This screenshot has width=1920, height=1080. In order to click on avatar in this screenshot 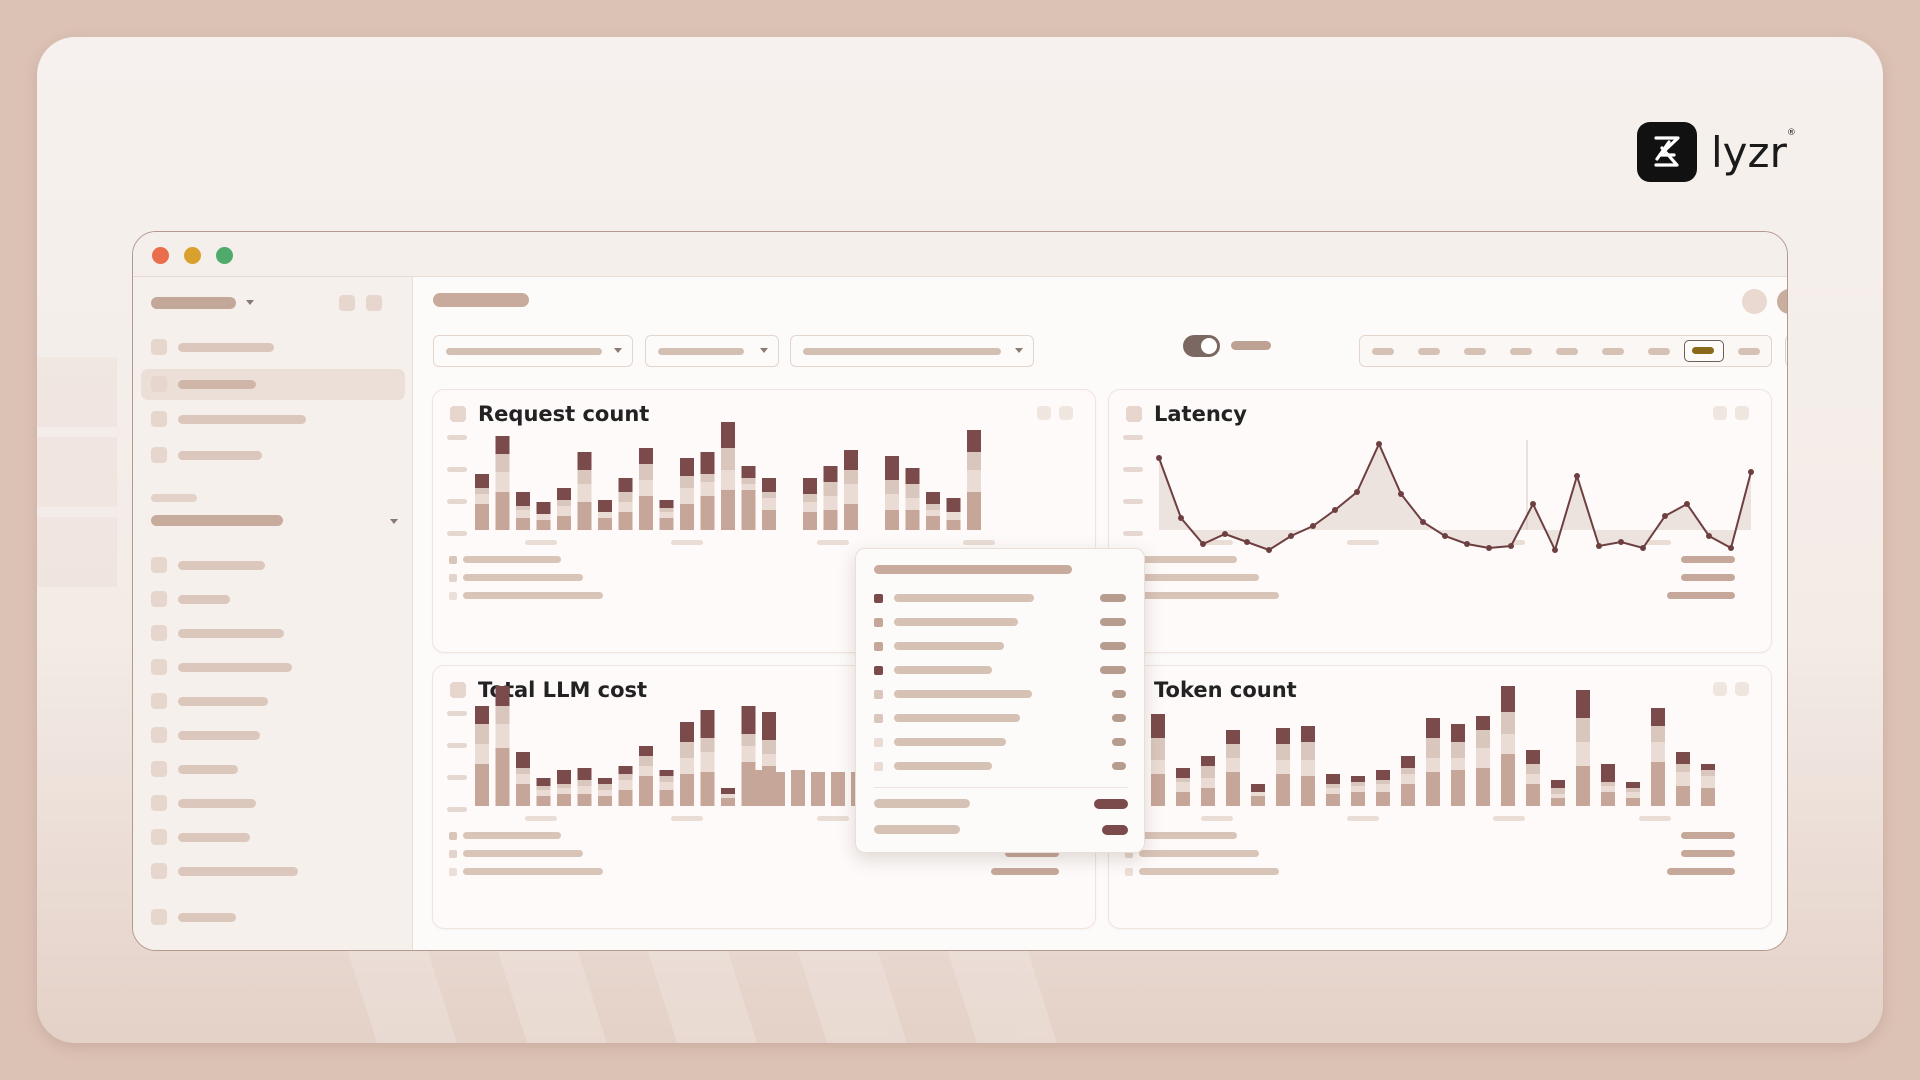, I will do `click(1782, 301)`.